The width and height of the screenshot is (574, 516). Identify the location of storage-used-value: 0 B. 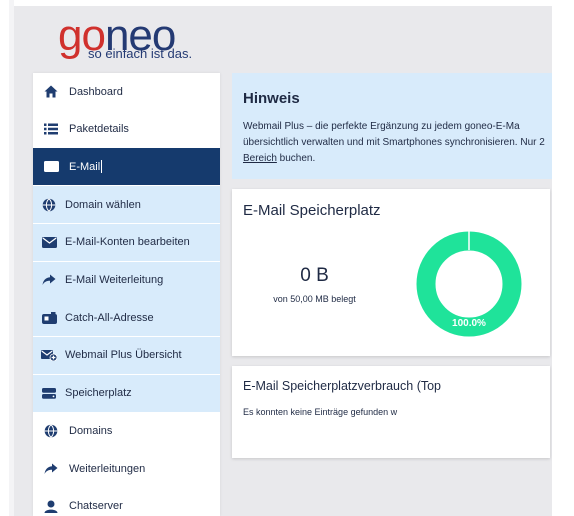
(314, 275).